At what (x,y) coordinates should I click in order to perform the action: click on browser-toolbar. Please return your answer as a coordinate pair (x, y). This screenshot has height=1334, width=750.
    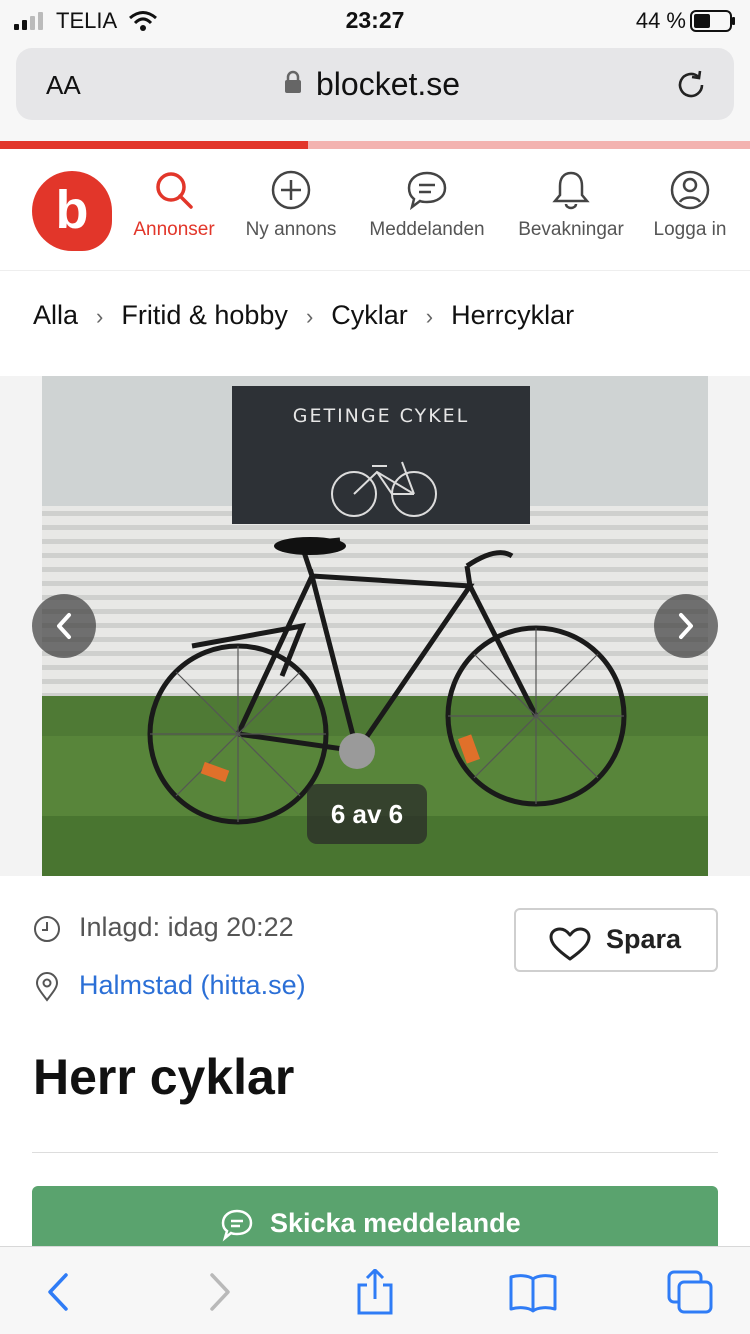
    Looking at the image, I should click on (375, 1290).